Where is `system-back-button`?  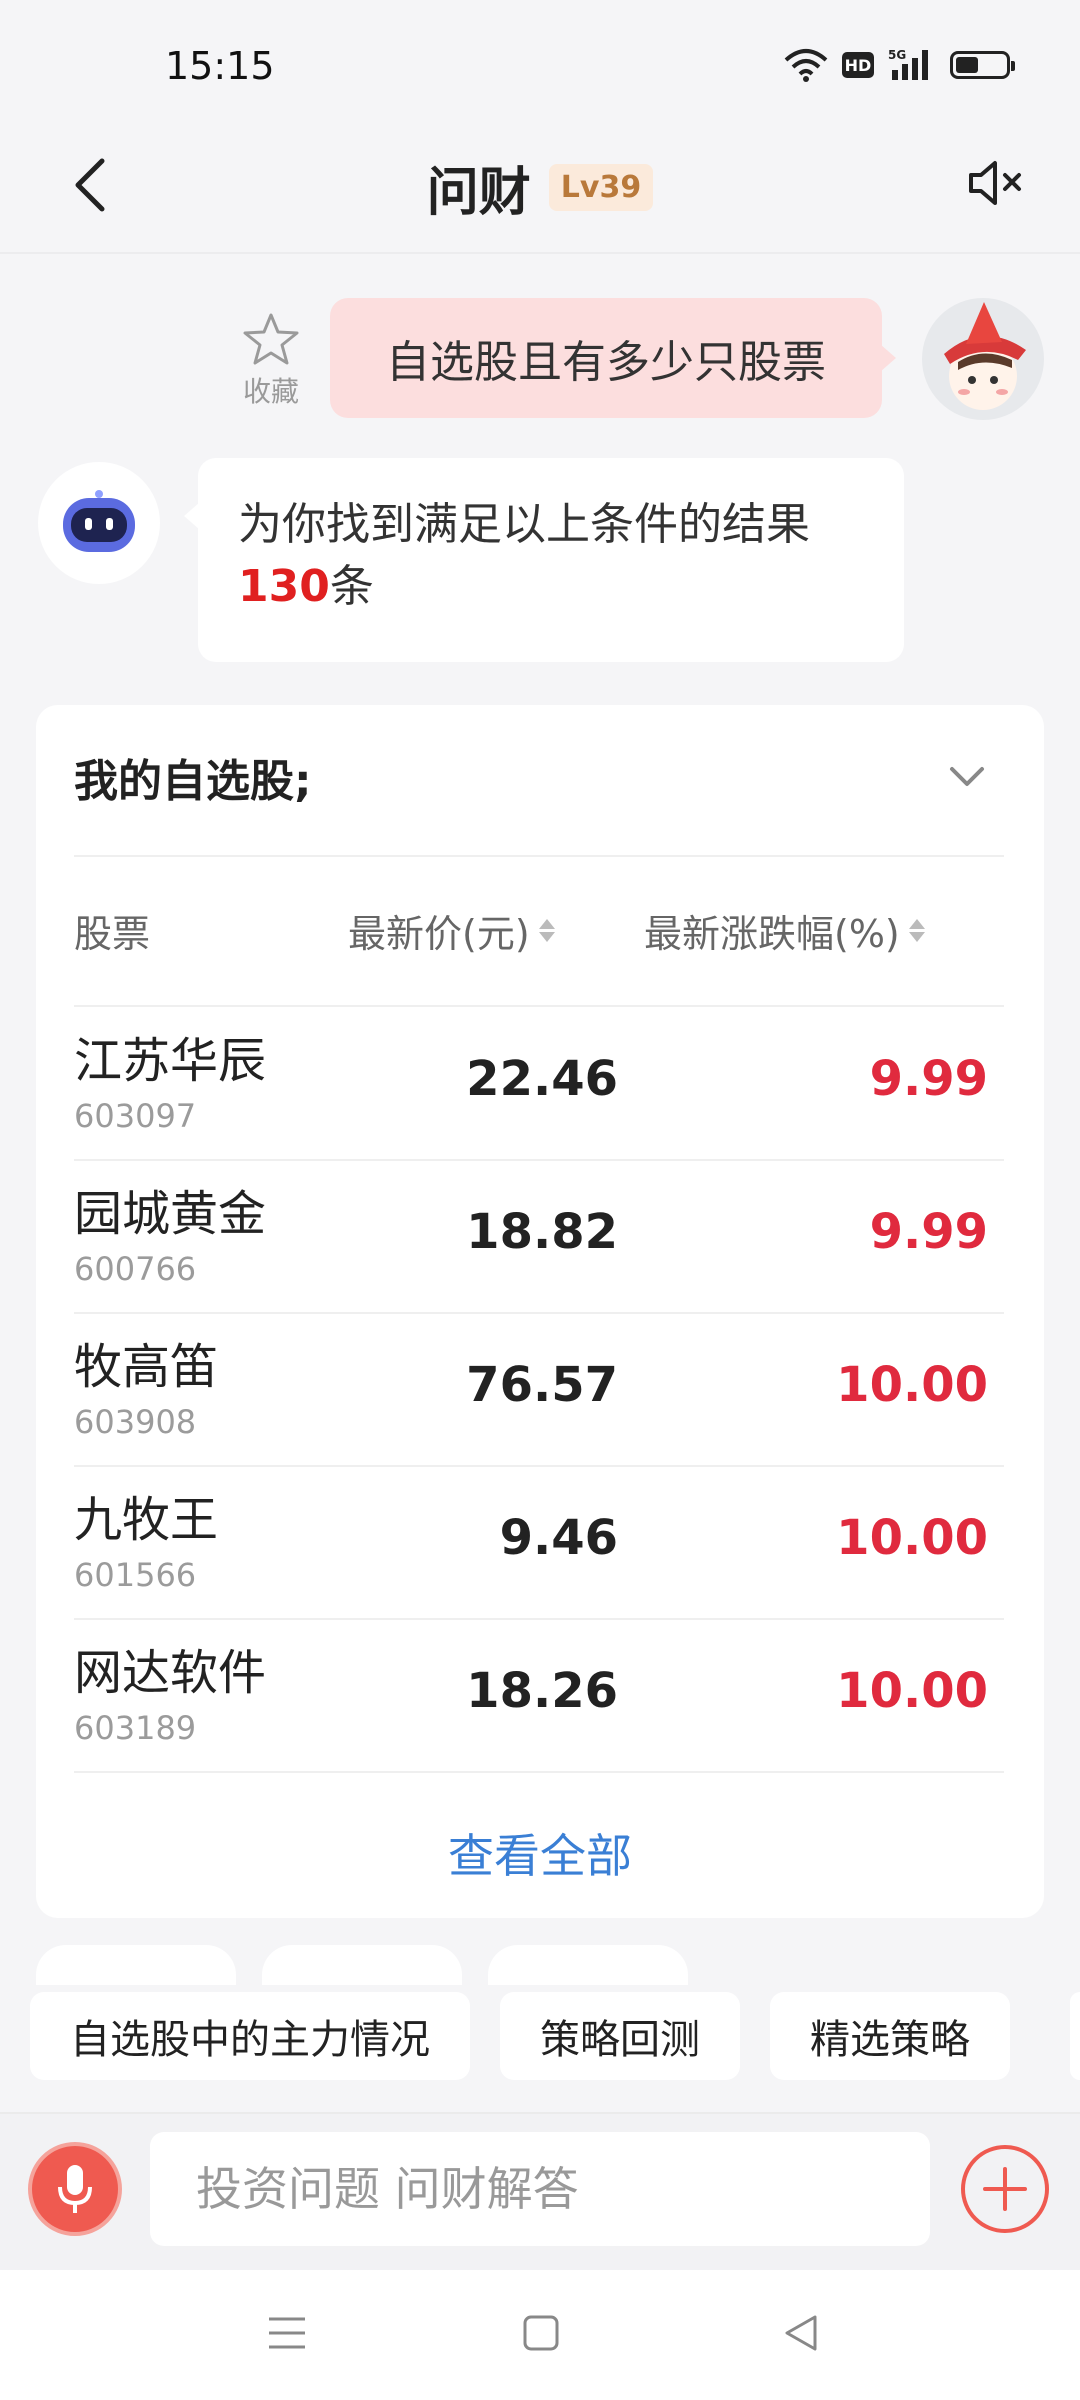
system-back-button is located at coordinates (801, 2333).